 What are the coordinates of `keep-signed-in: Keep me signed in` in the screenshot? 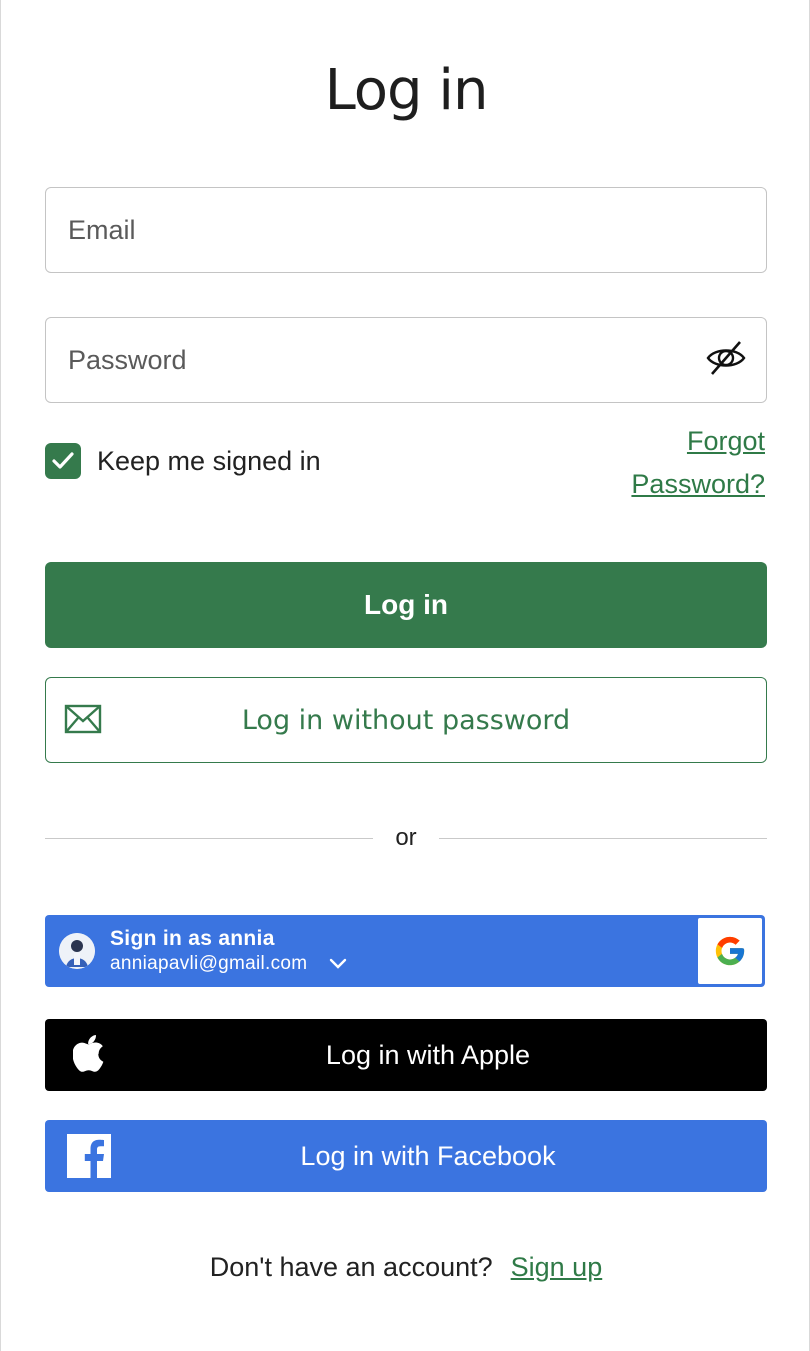 It's located at (183, 461).